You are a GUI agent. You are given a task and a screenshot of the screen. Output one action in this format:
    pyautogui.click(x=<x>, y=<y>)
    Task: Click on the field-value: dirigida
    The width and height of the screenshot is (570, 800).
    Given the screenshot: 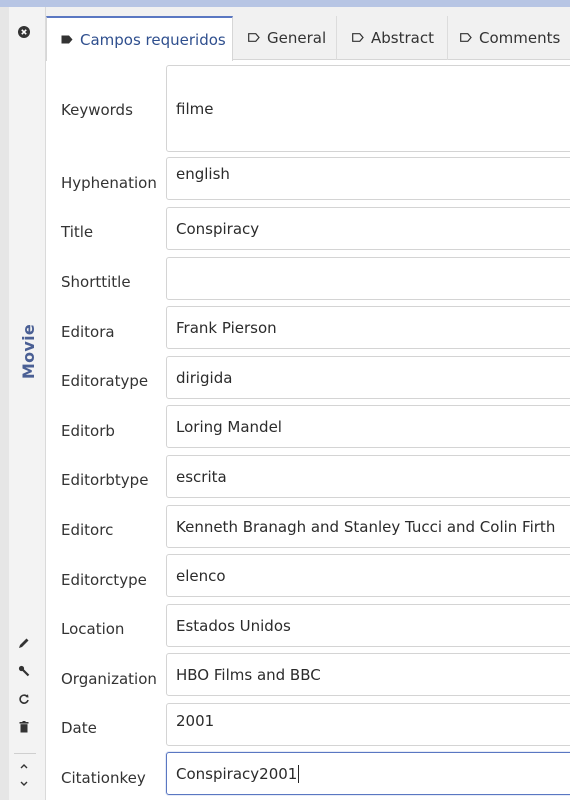 What is the action you would take?
    pyautogui.click(x=204, y=377)
    